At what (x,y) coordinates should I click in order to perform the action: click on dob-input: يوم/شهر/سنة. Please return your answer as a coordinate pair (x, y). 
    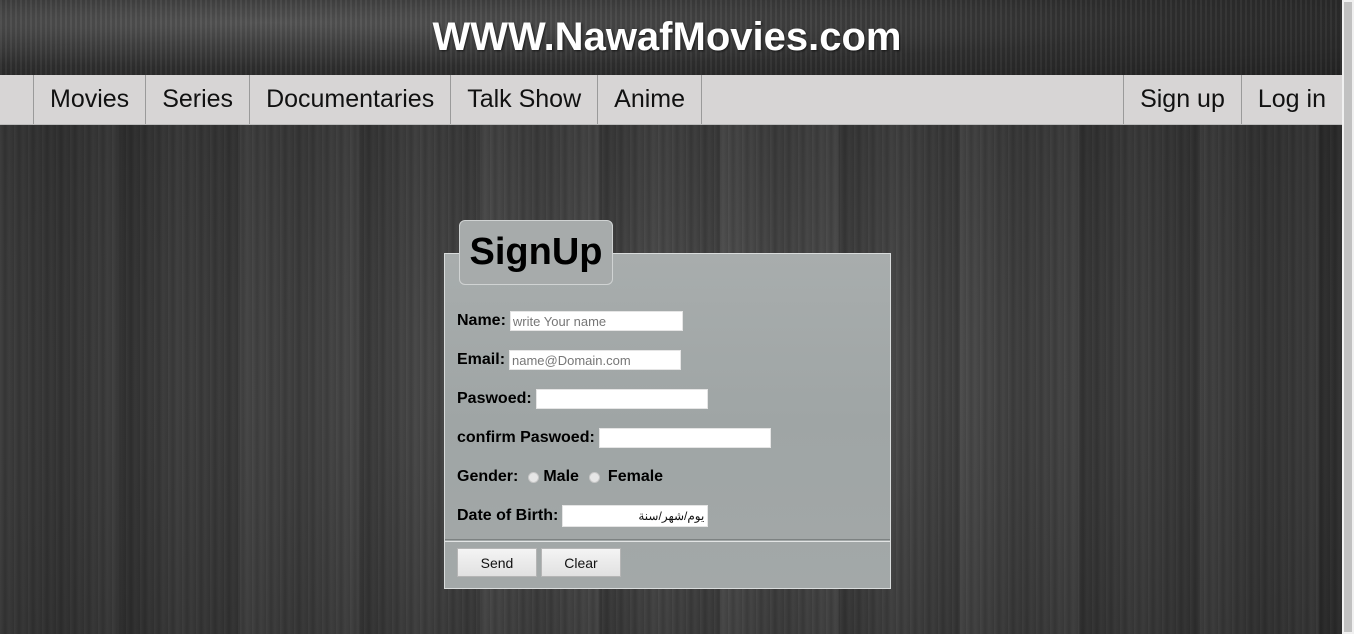
    Looking at the image, I should click on (635, 516).